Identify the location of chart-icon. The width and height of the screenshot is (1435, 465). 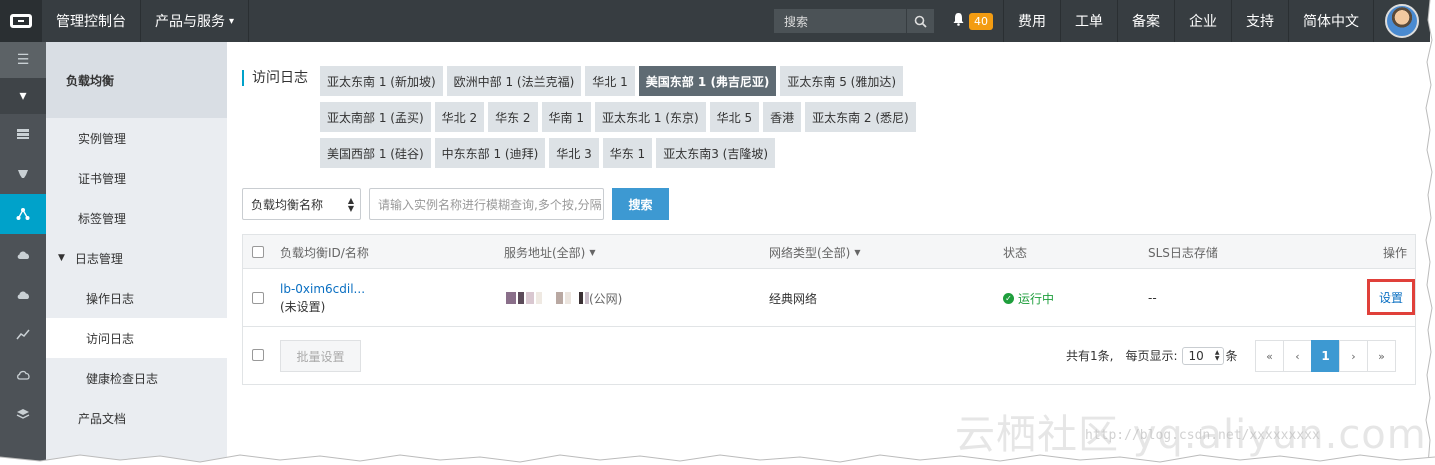
(23, 334).